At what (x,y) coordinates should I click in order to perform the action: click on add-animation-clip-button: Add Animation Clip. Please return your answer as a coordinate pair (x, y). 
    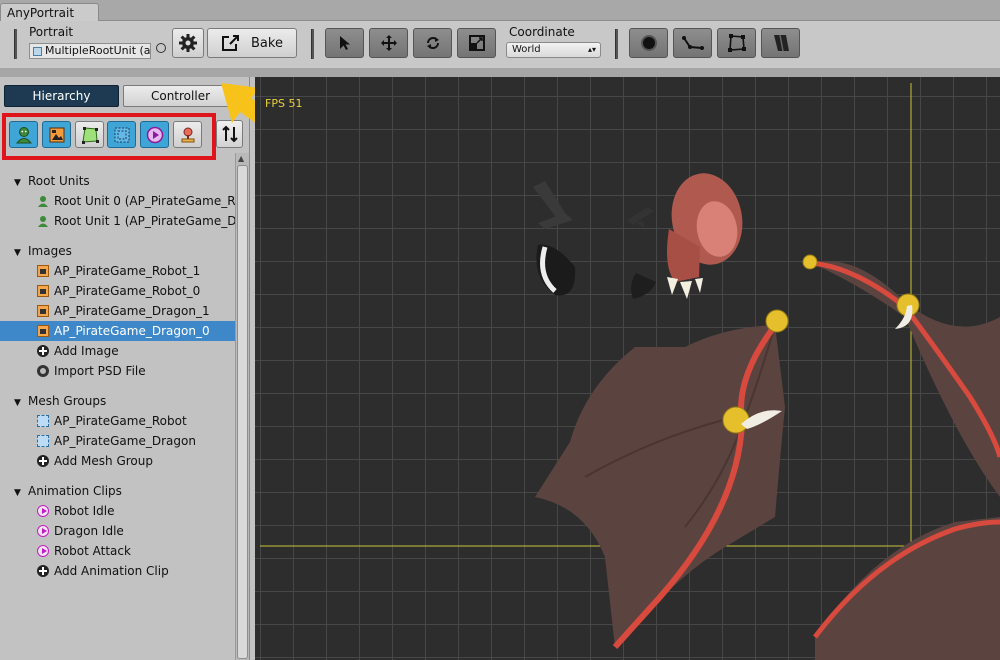
    Looking at the image, I should click on (117, 571).